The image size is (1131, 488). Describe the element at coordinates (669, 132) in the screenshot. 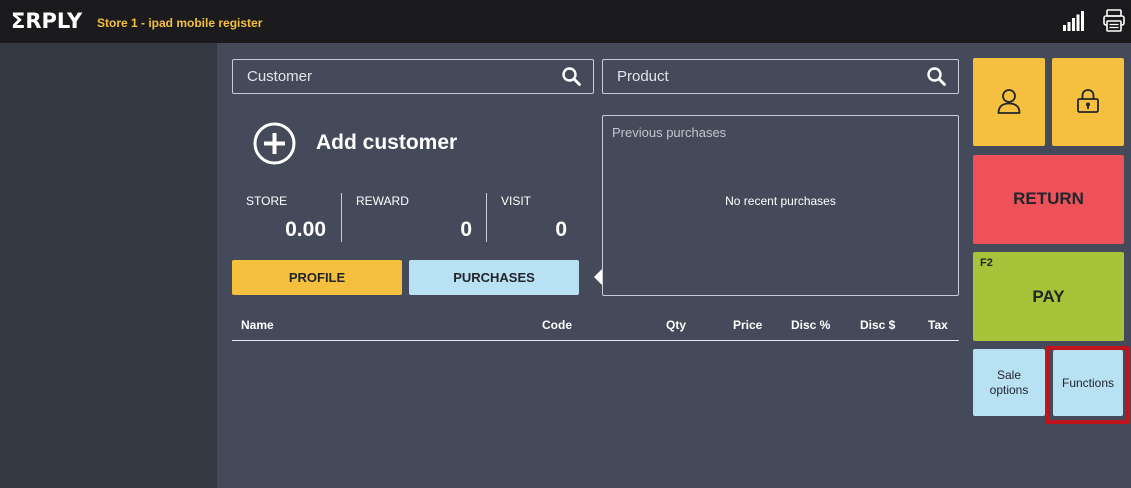

I see `previous-purchases-title: Previous purchases` at that location.